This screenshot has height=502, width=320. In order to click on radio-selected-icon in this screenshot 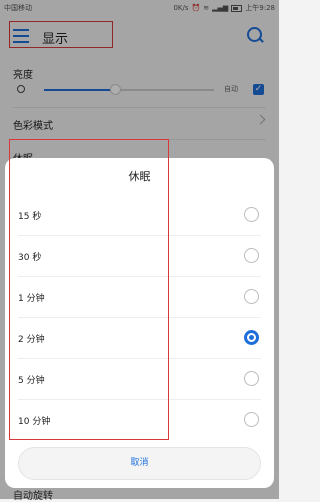, I will do `click(251, 337)`.